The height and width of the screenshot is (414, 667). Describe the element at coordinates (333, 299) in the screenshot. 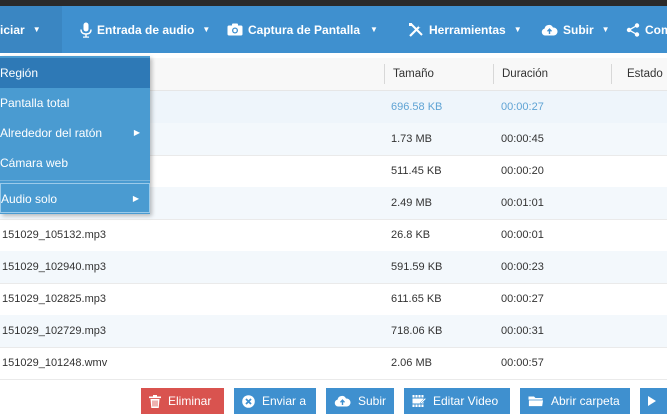

I see `table-row: 151029_102825.mp3 611.65 KB 00:00:27` at that location.